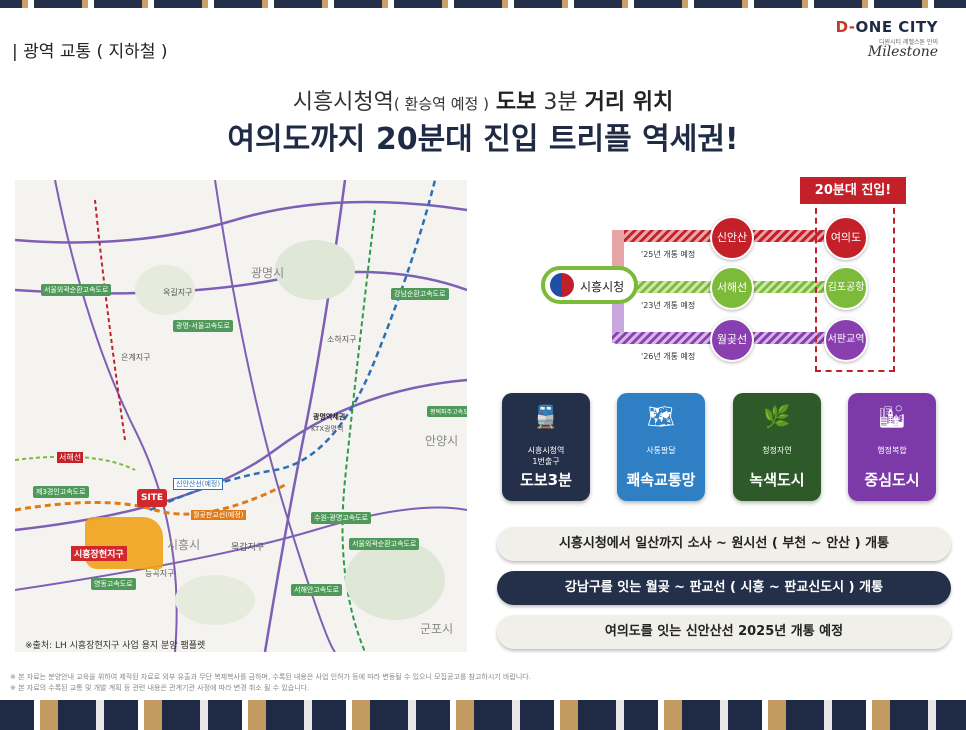 The width and height of the screenshot is (966, 730). What do you see at coordinates (483, 715) in the screenshot?
I see `bottom-decorative-band` at bounding box center [483, 715].